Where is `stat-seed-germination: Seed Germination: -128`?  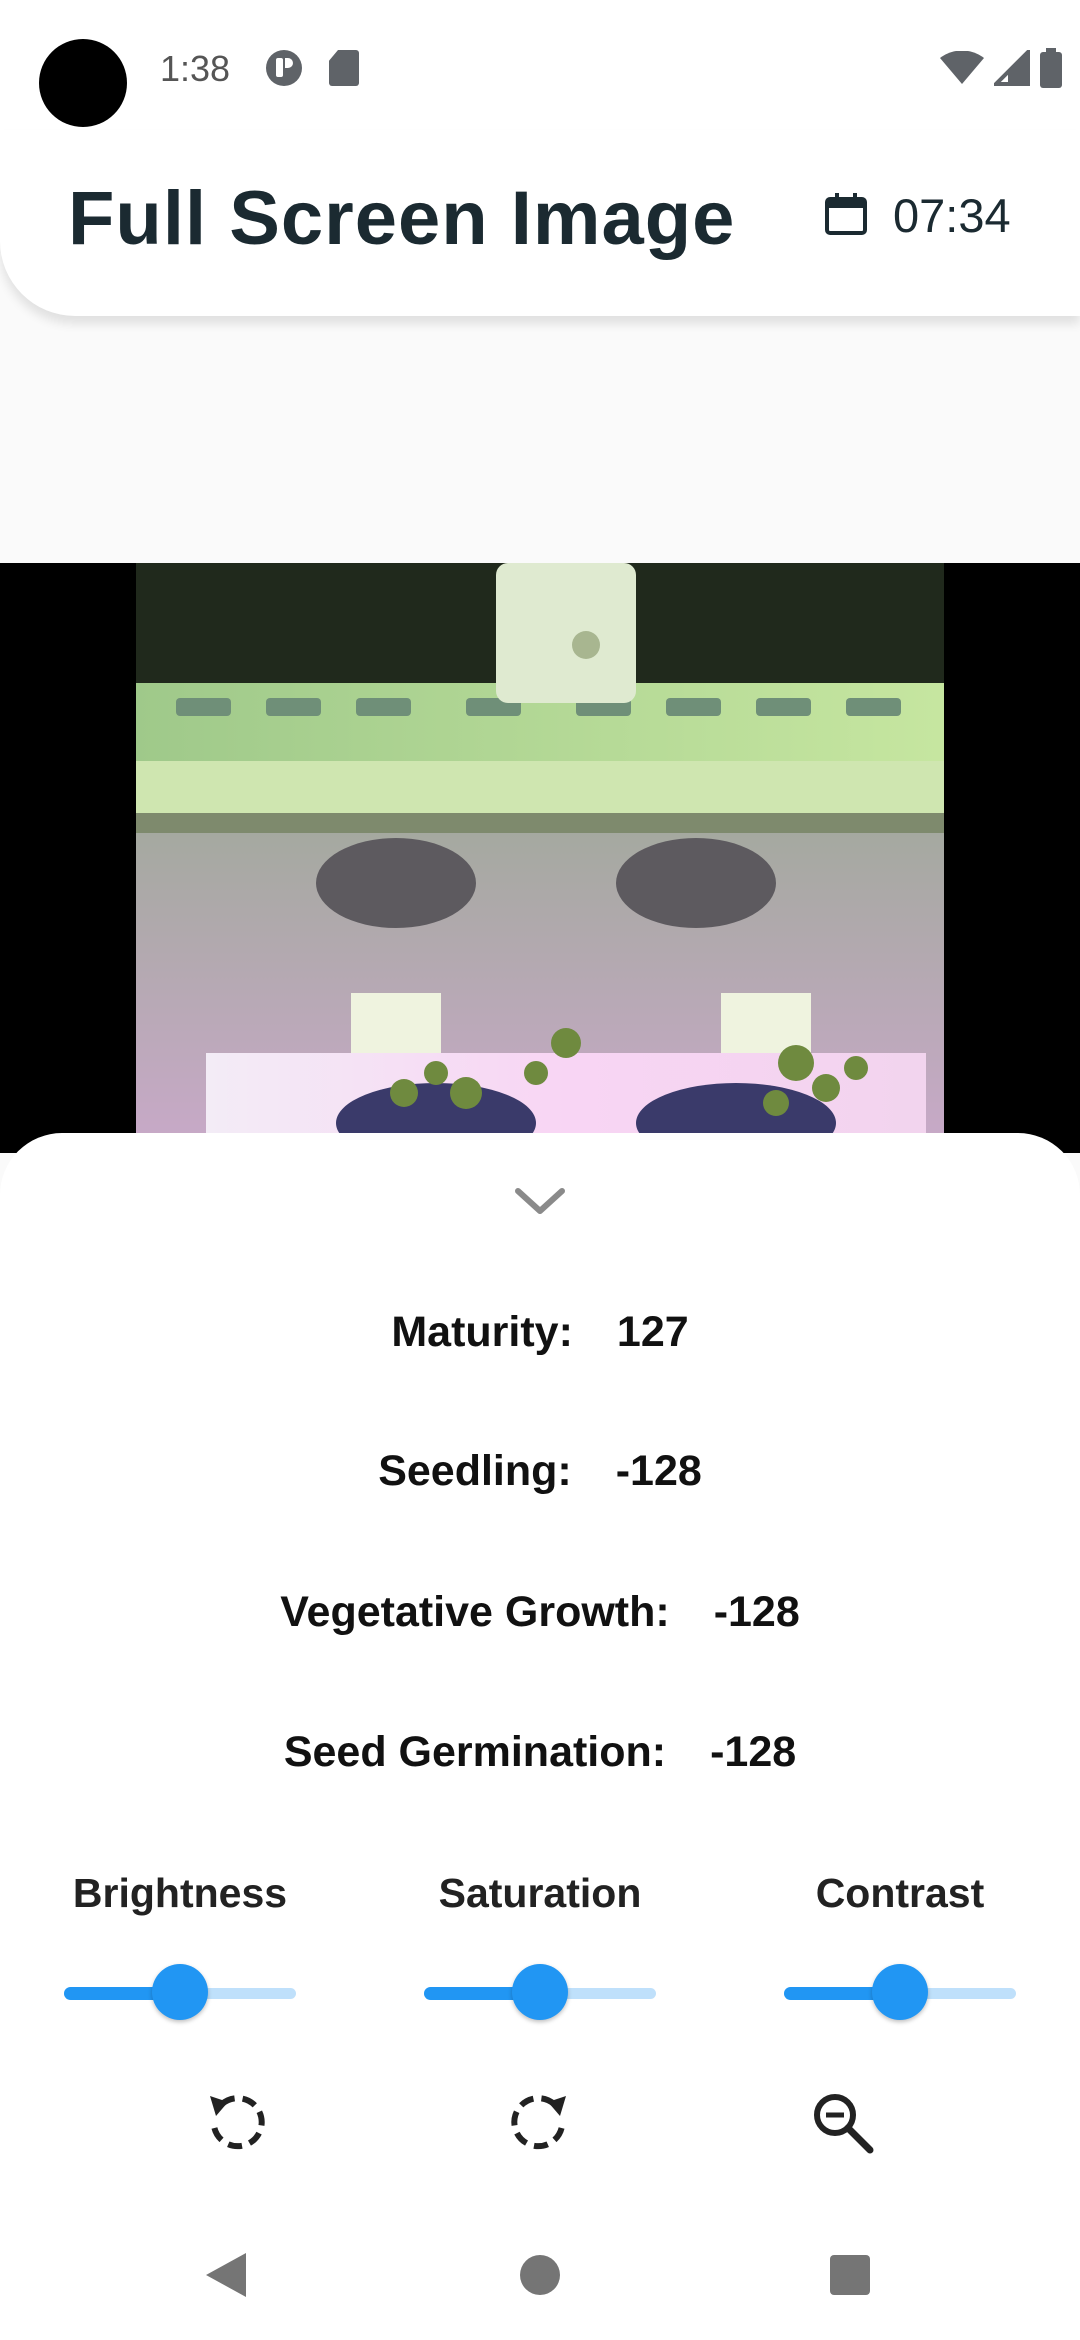 stat-seed-germination: Seed Germination: -128 is located at coordinates (540, 1752).